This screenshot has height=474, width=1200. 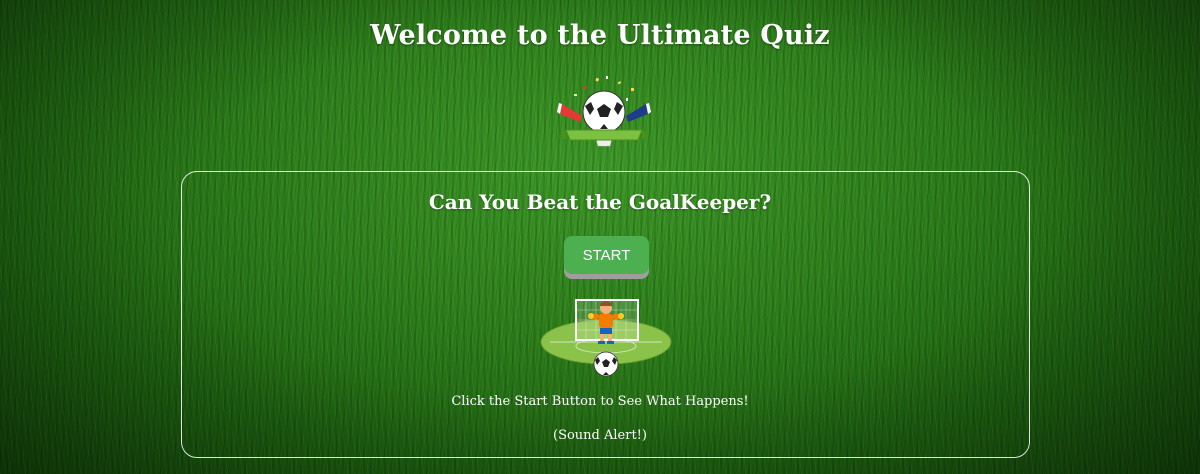 What do you see at coordinates (600, 435) in the screenshot?
I see `sound-alert-text: (Sound Alert!)` at bounding box center [600, 435].